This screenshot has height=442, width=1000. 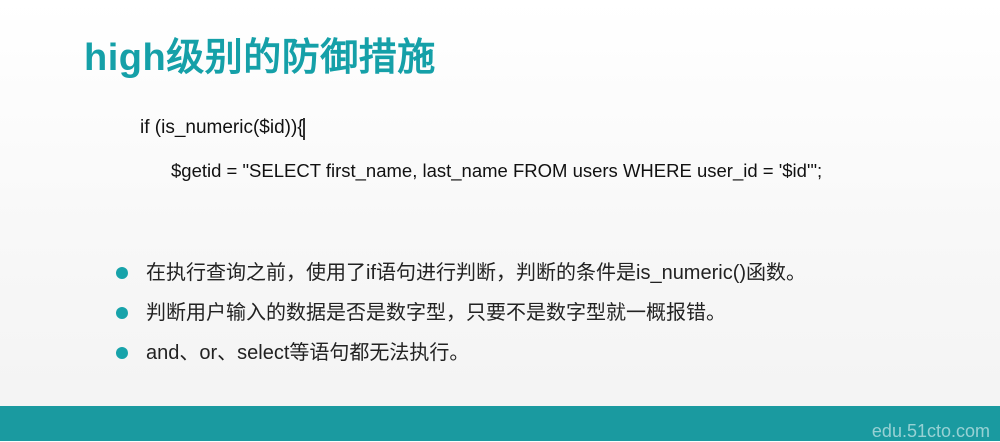 I want to click on footer-watermark: edu.51cto.com, so click(x=930, y=431).